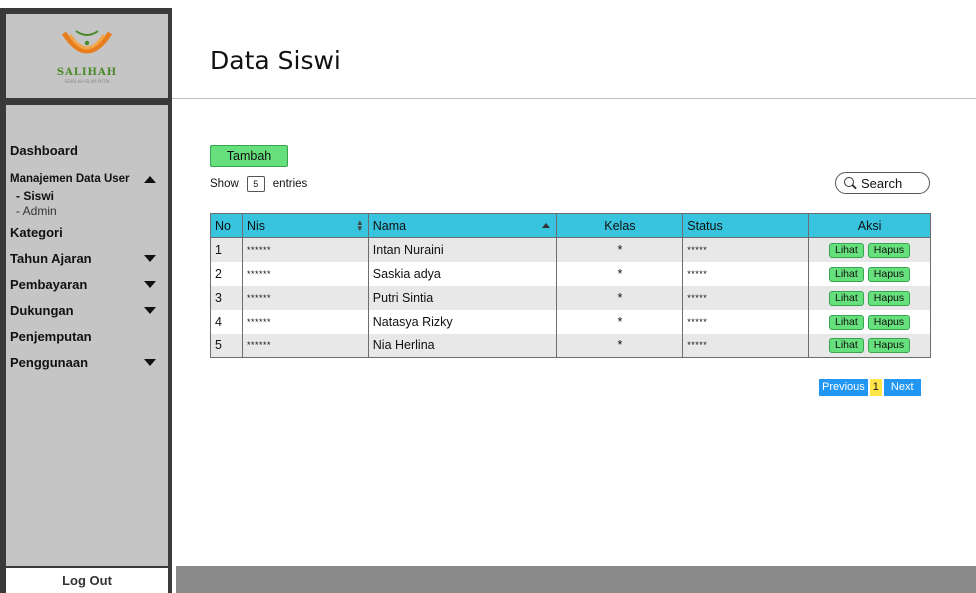  What do you see at coordinates (488, 4) in the screenshot?
I see `top-border` at bounding box center [488, 4].